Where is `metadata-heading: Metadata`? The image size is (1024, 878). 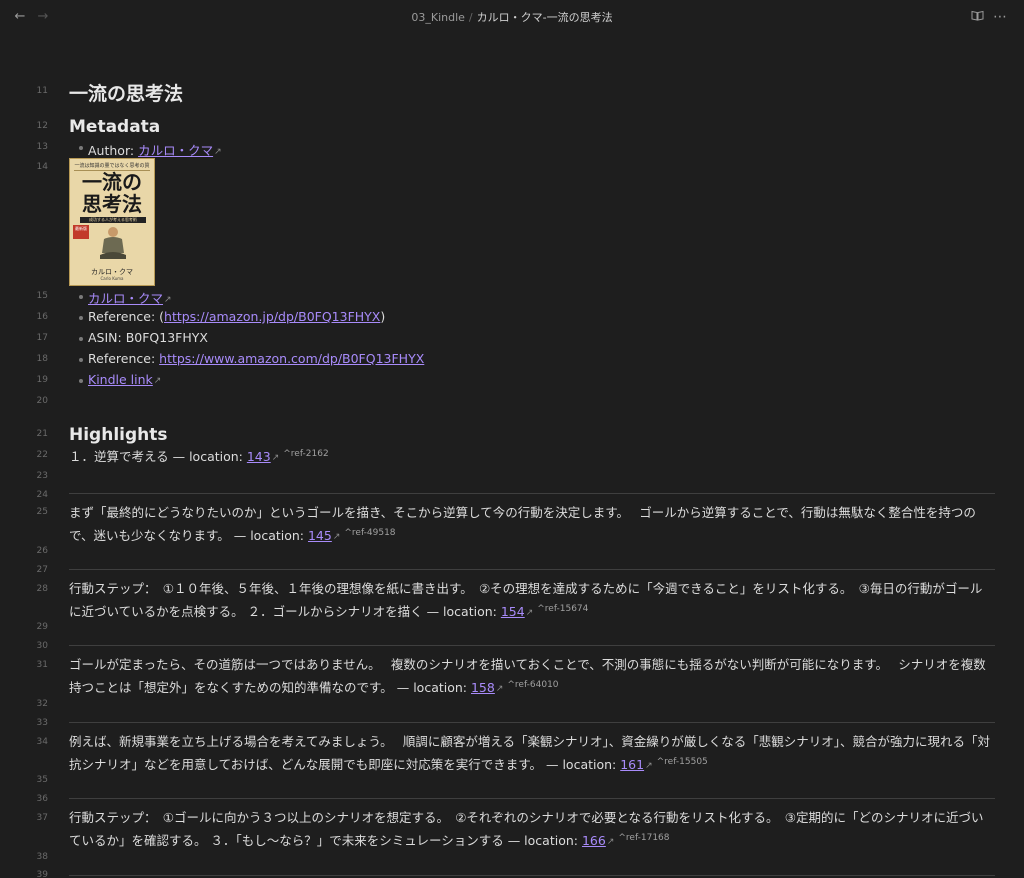
metadata-heading: Metadata is located at coordinates (115, 127).